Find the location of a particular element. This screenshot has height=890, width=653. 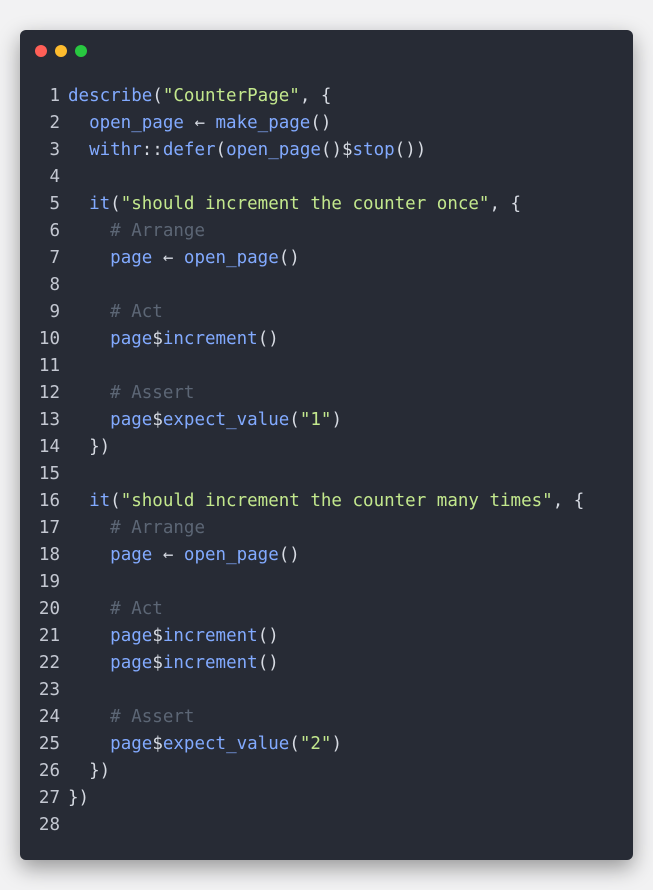

code-token: ) is located at coordinates (336, 420).